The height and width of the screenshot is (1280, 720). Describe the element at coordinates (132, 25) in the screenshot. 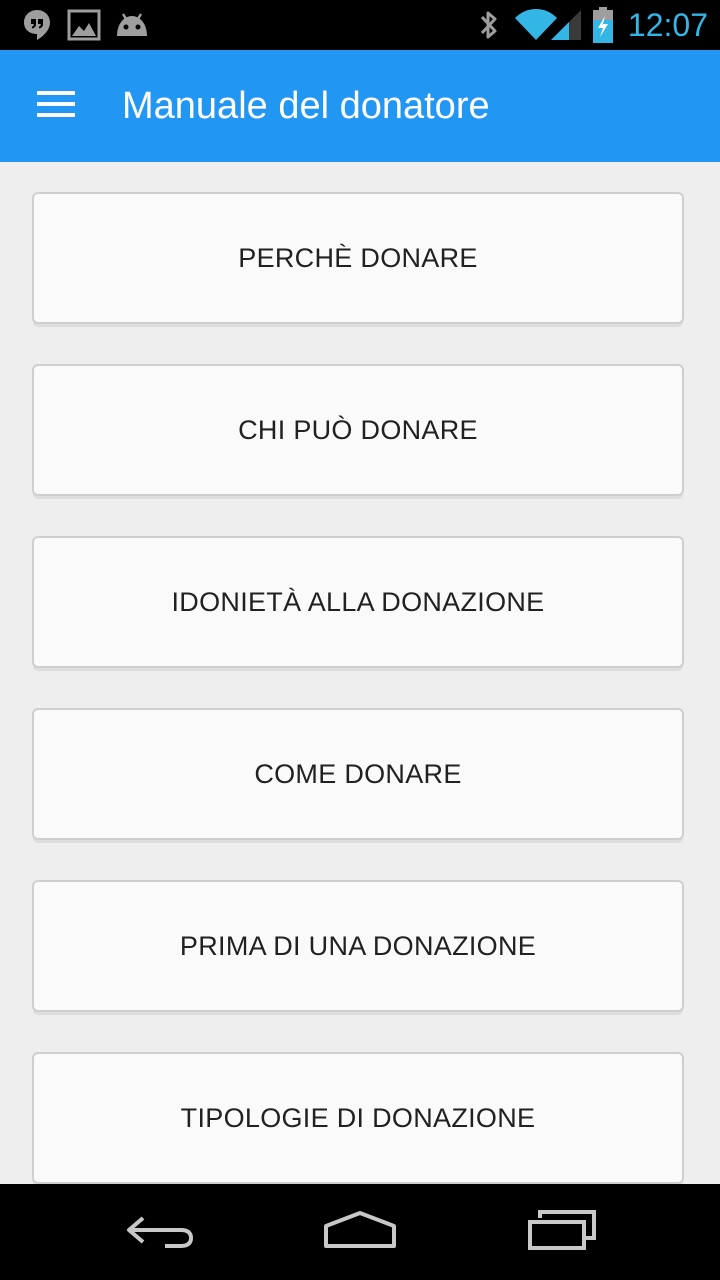

I see `android-icon` at that location.